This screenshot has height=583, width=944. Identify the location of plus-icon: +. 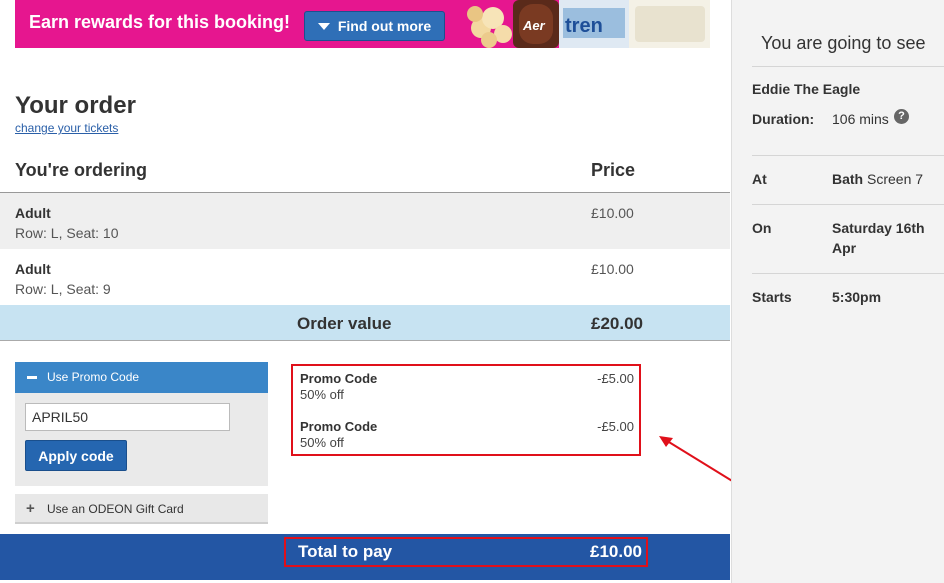
(30, 508).